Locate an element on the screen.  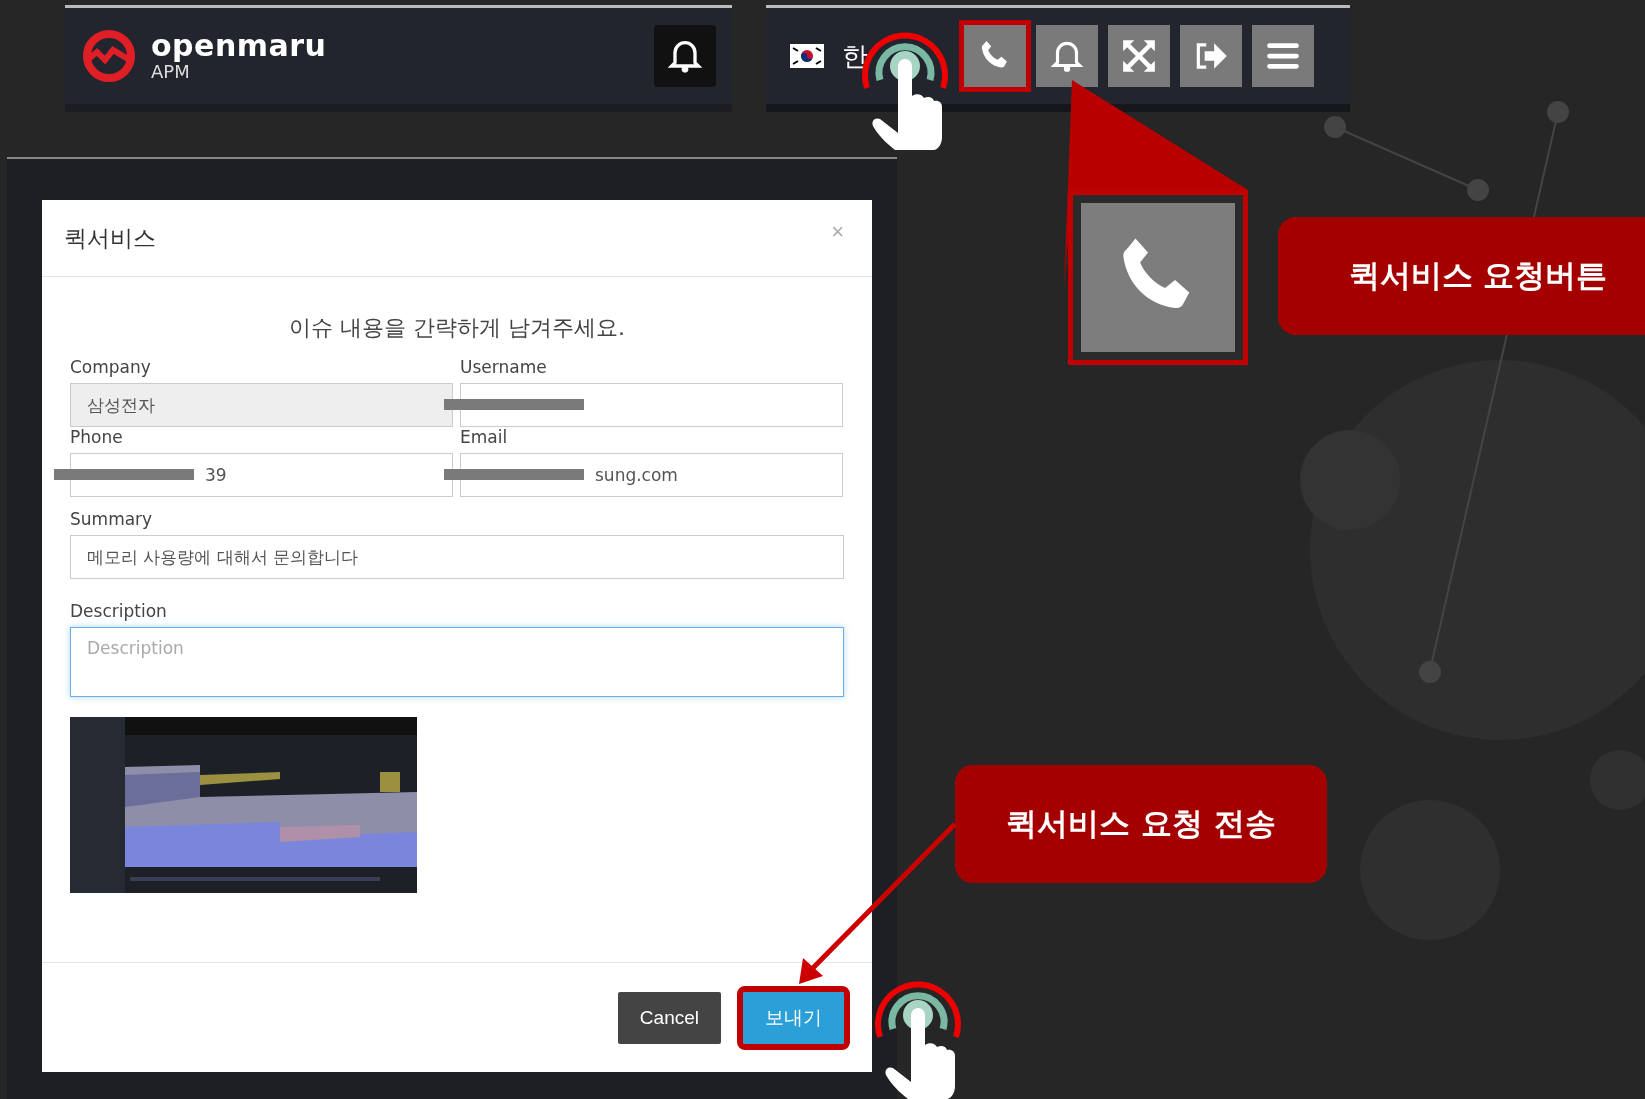
field-label: Description is located at coordinates (119, 612).